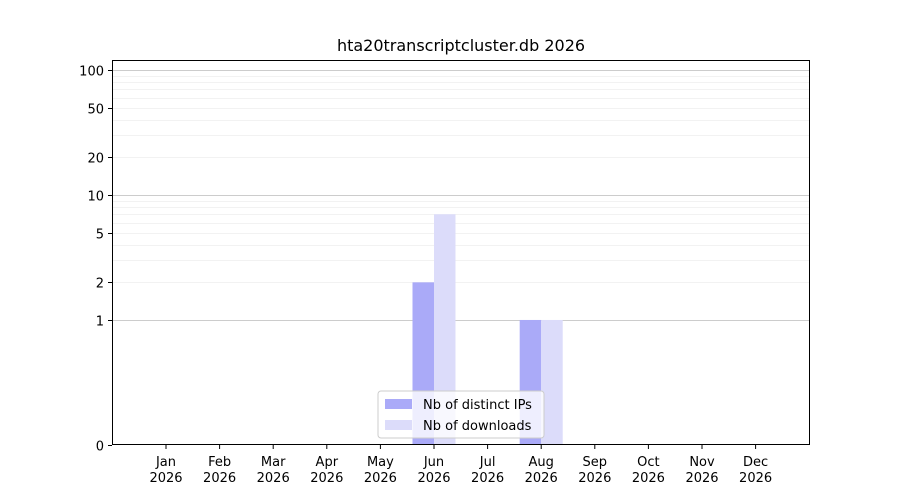 The height and width of the screenshot is (504, 900). What do you see at coordinates (100, 235) in the screenshot?
I see `y-tick-label: 5` at bounding box center [100, 235].